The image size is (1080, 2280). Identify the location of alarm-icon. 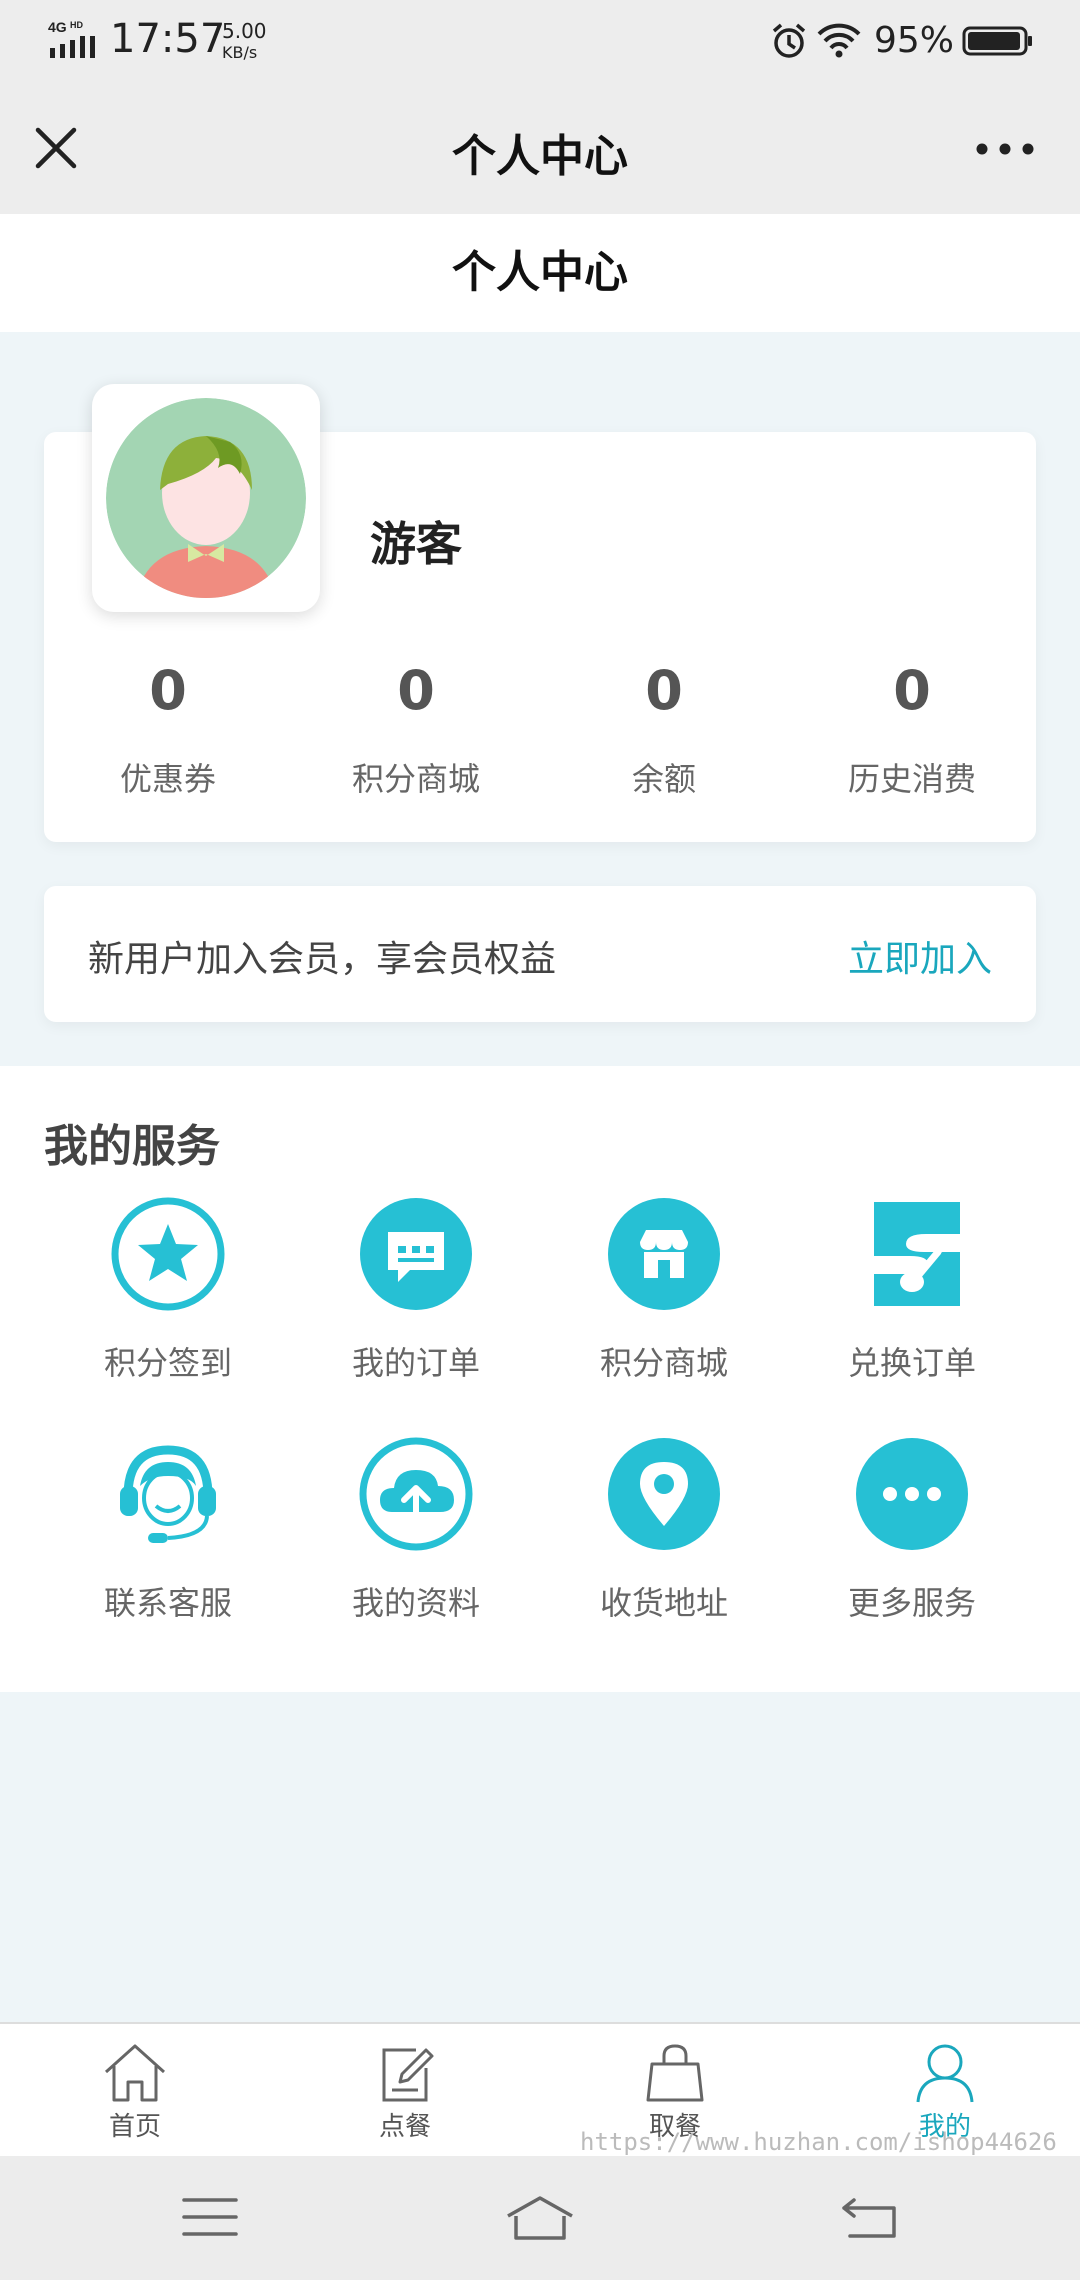
(789, 40).